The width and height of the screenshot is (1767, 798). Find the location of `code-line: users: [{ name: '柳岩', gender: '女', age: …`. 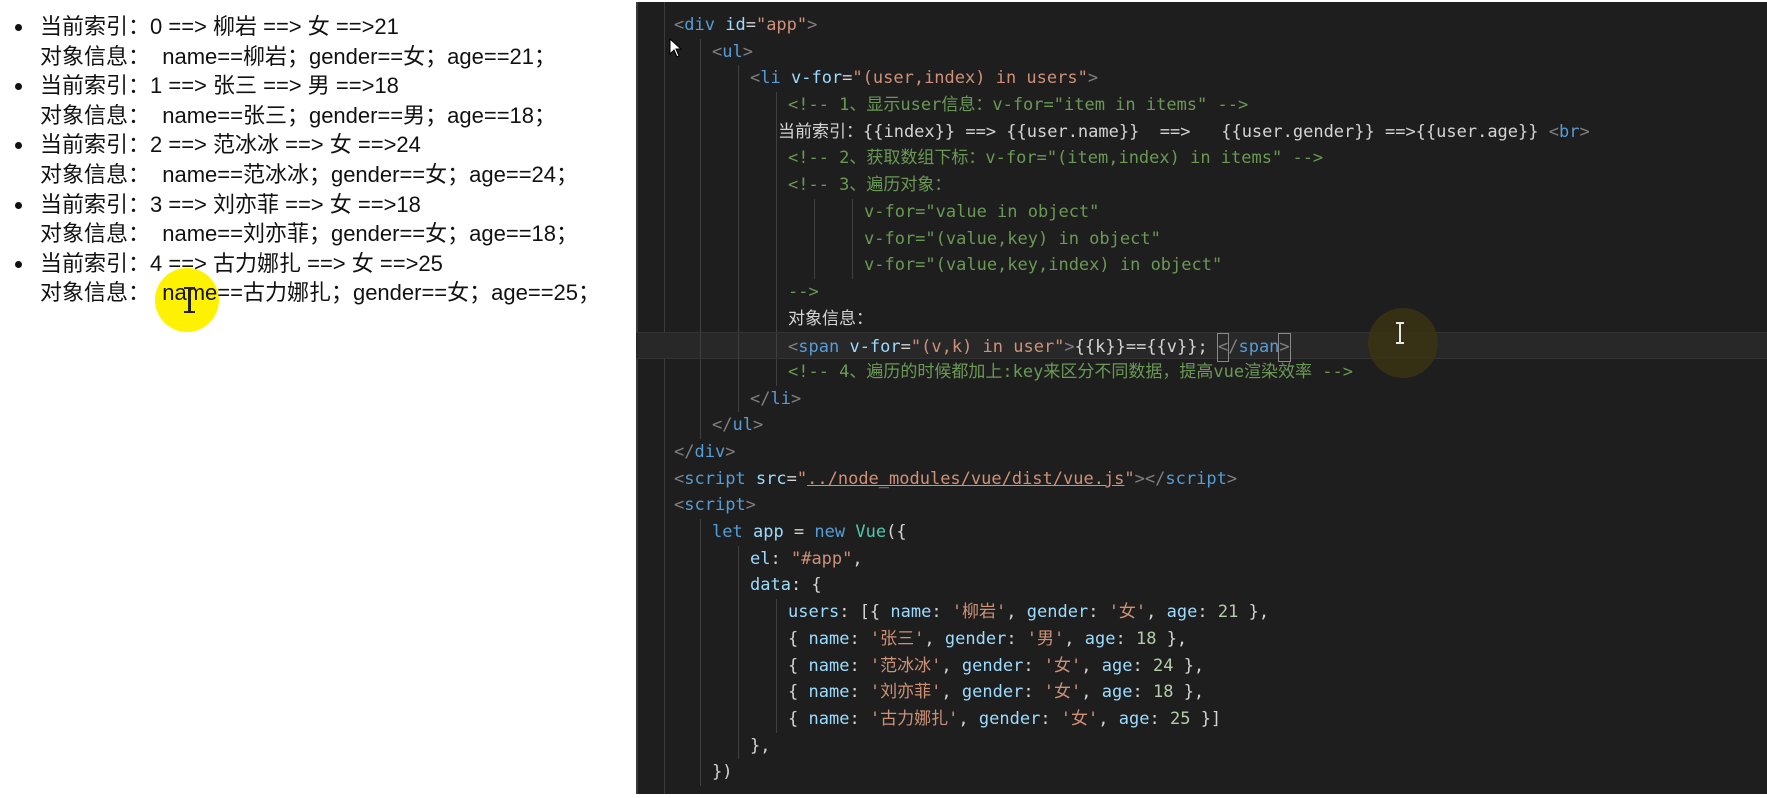

code-line: users: [{ name: '柳岩', gender: '女', age: … is located at coordinates (1201, 612).